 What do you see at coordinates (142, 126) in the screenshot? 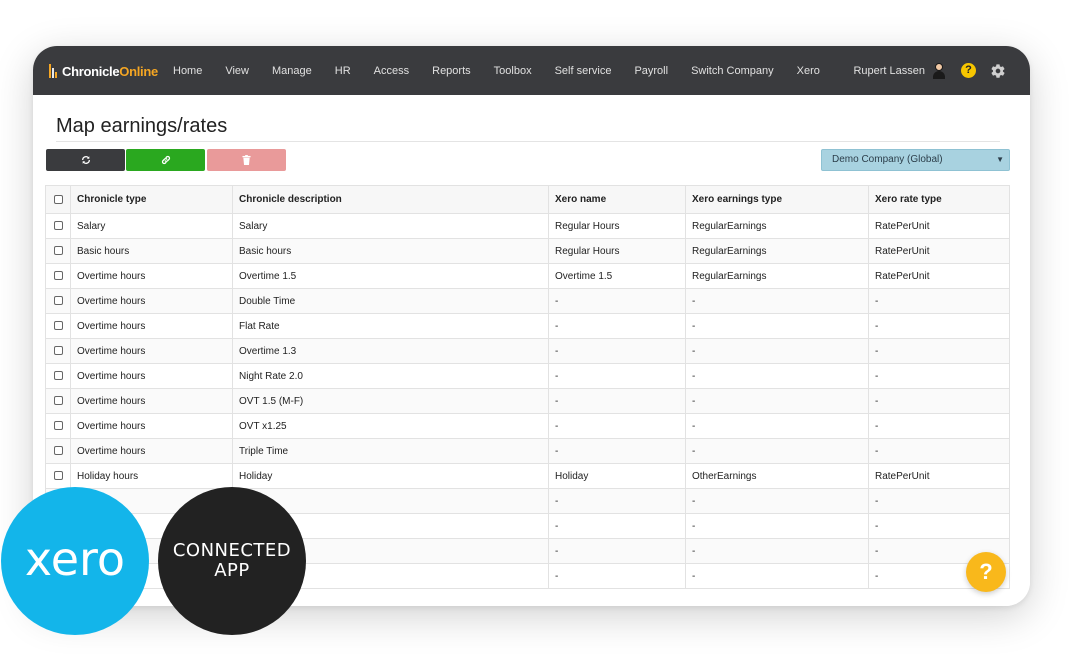
I see `page-title: Map earnings/rates` at bounding box center [142, 126].